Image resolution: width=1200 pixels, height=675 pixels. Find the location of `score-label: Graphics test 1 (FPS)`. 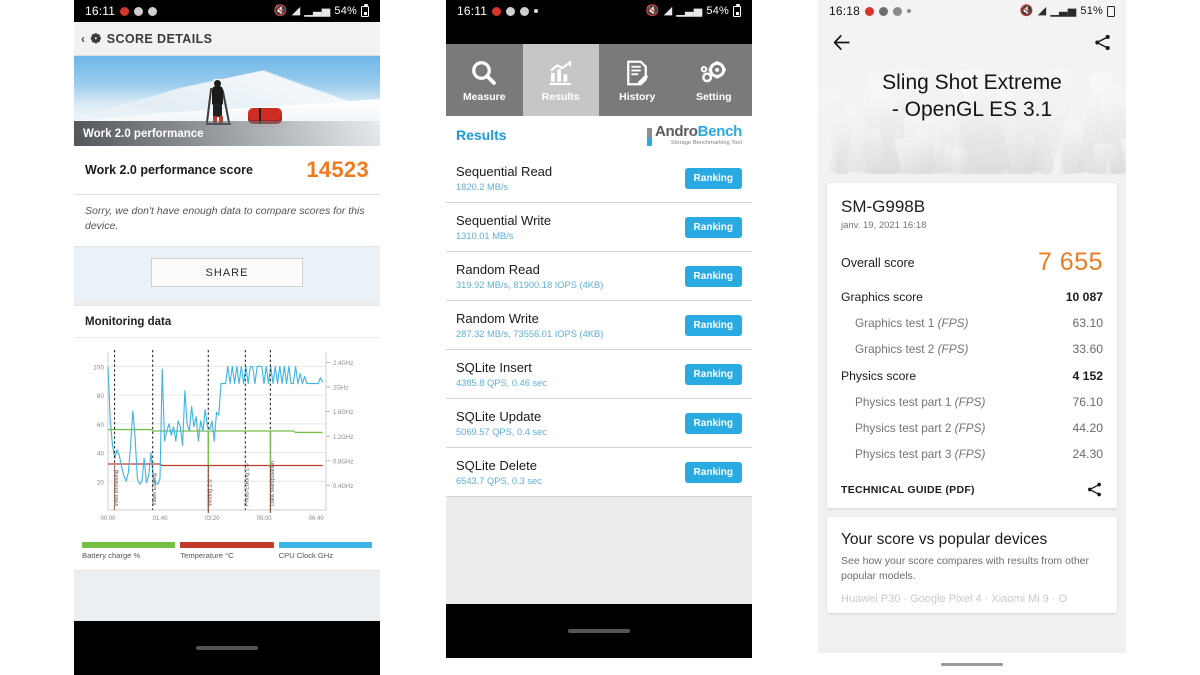

score-label: Graphics test 1 (FPS) is located at coordinates (912, 323).